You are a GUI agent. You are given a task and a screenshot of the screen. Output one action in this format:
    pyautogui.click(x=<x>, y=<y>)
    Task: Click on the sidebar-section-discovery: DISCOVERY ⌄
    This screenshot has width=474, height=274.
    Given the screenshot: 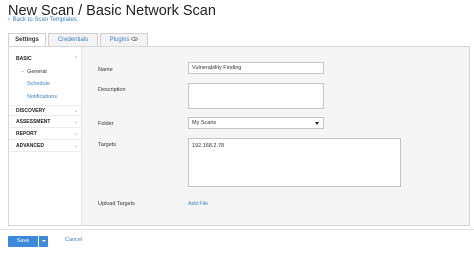 What is the action you would take?
    pyautogui.click(x=45, y=110)
    